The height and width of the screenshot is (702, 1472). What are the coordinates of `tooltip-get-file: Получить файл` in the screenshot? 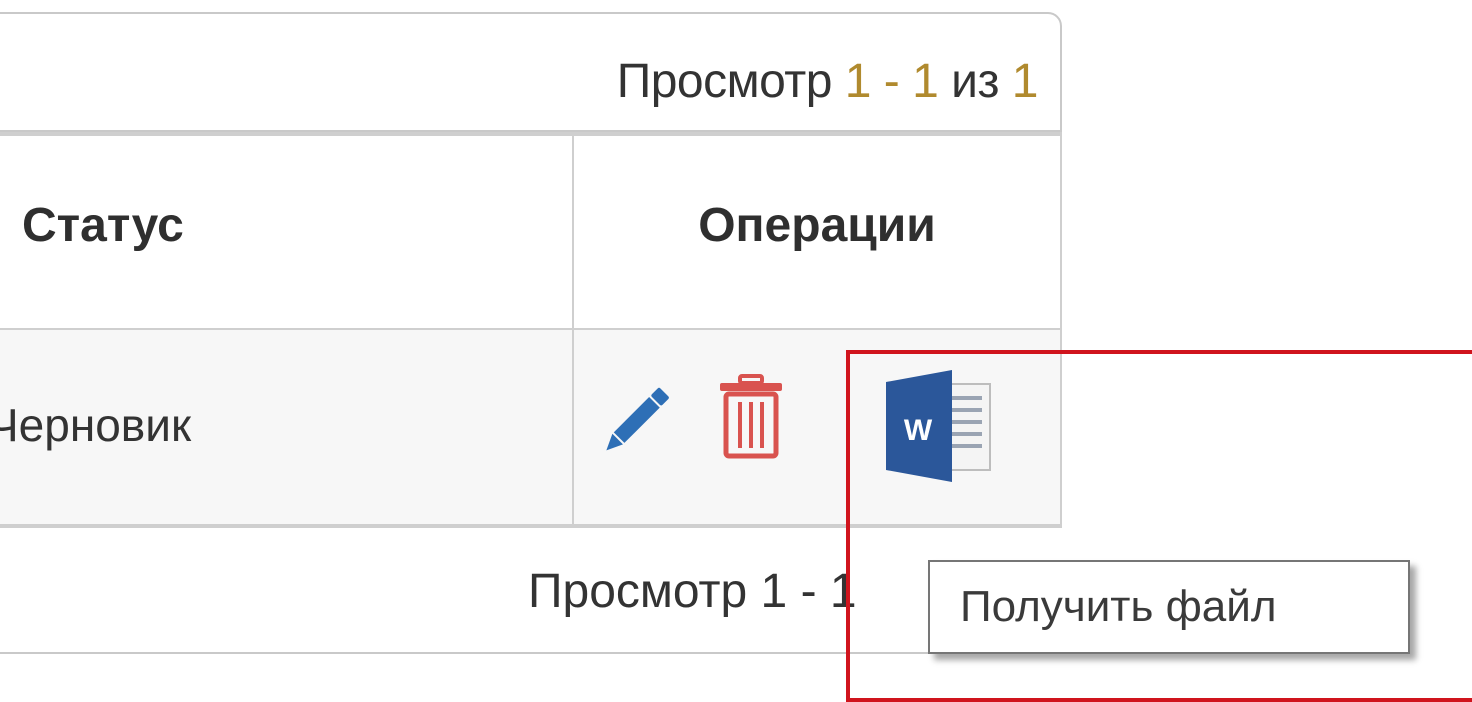 It's located at (1169, 607).